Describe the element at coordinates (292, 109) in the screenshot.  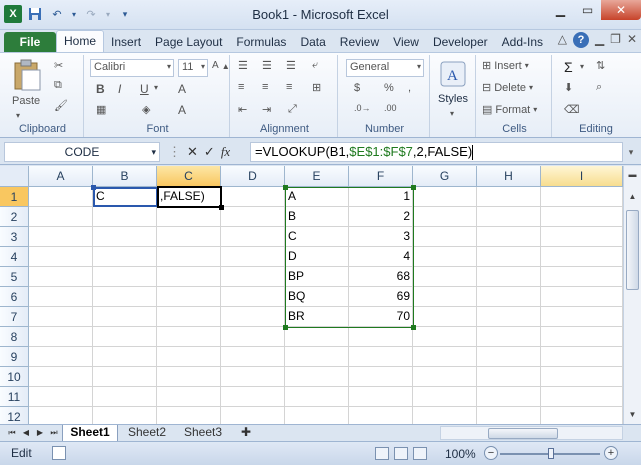
I see `orientation-icon: ⤢` at that location.